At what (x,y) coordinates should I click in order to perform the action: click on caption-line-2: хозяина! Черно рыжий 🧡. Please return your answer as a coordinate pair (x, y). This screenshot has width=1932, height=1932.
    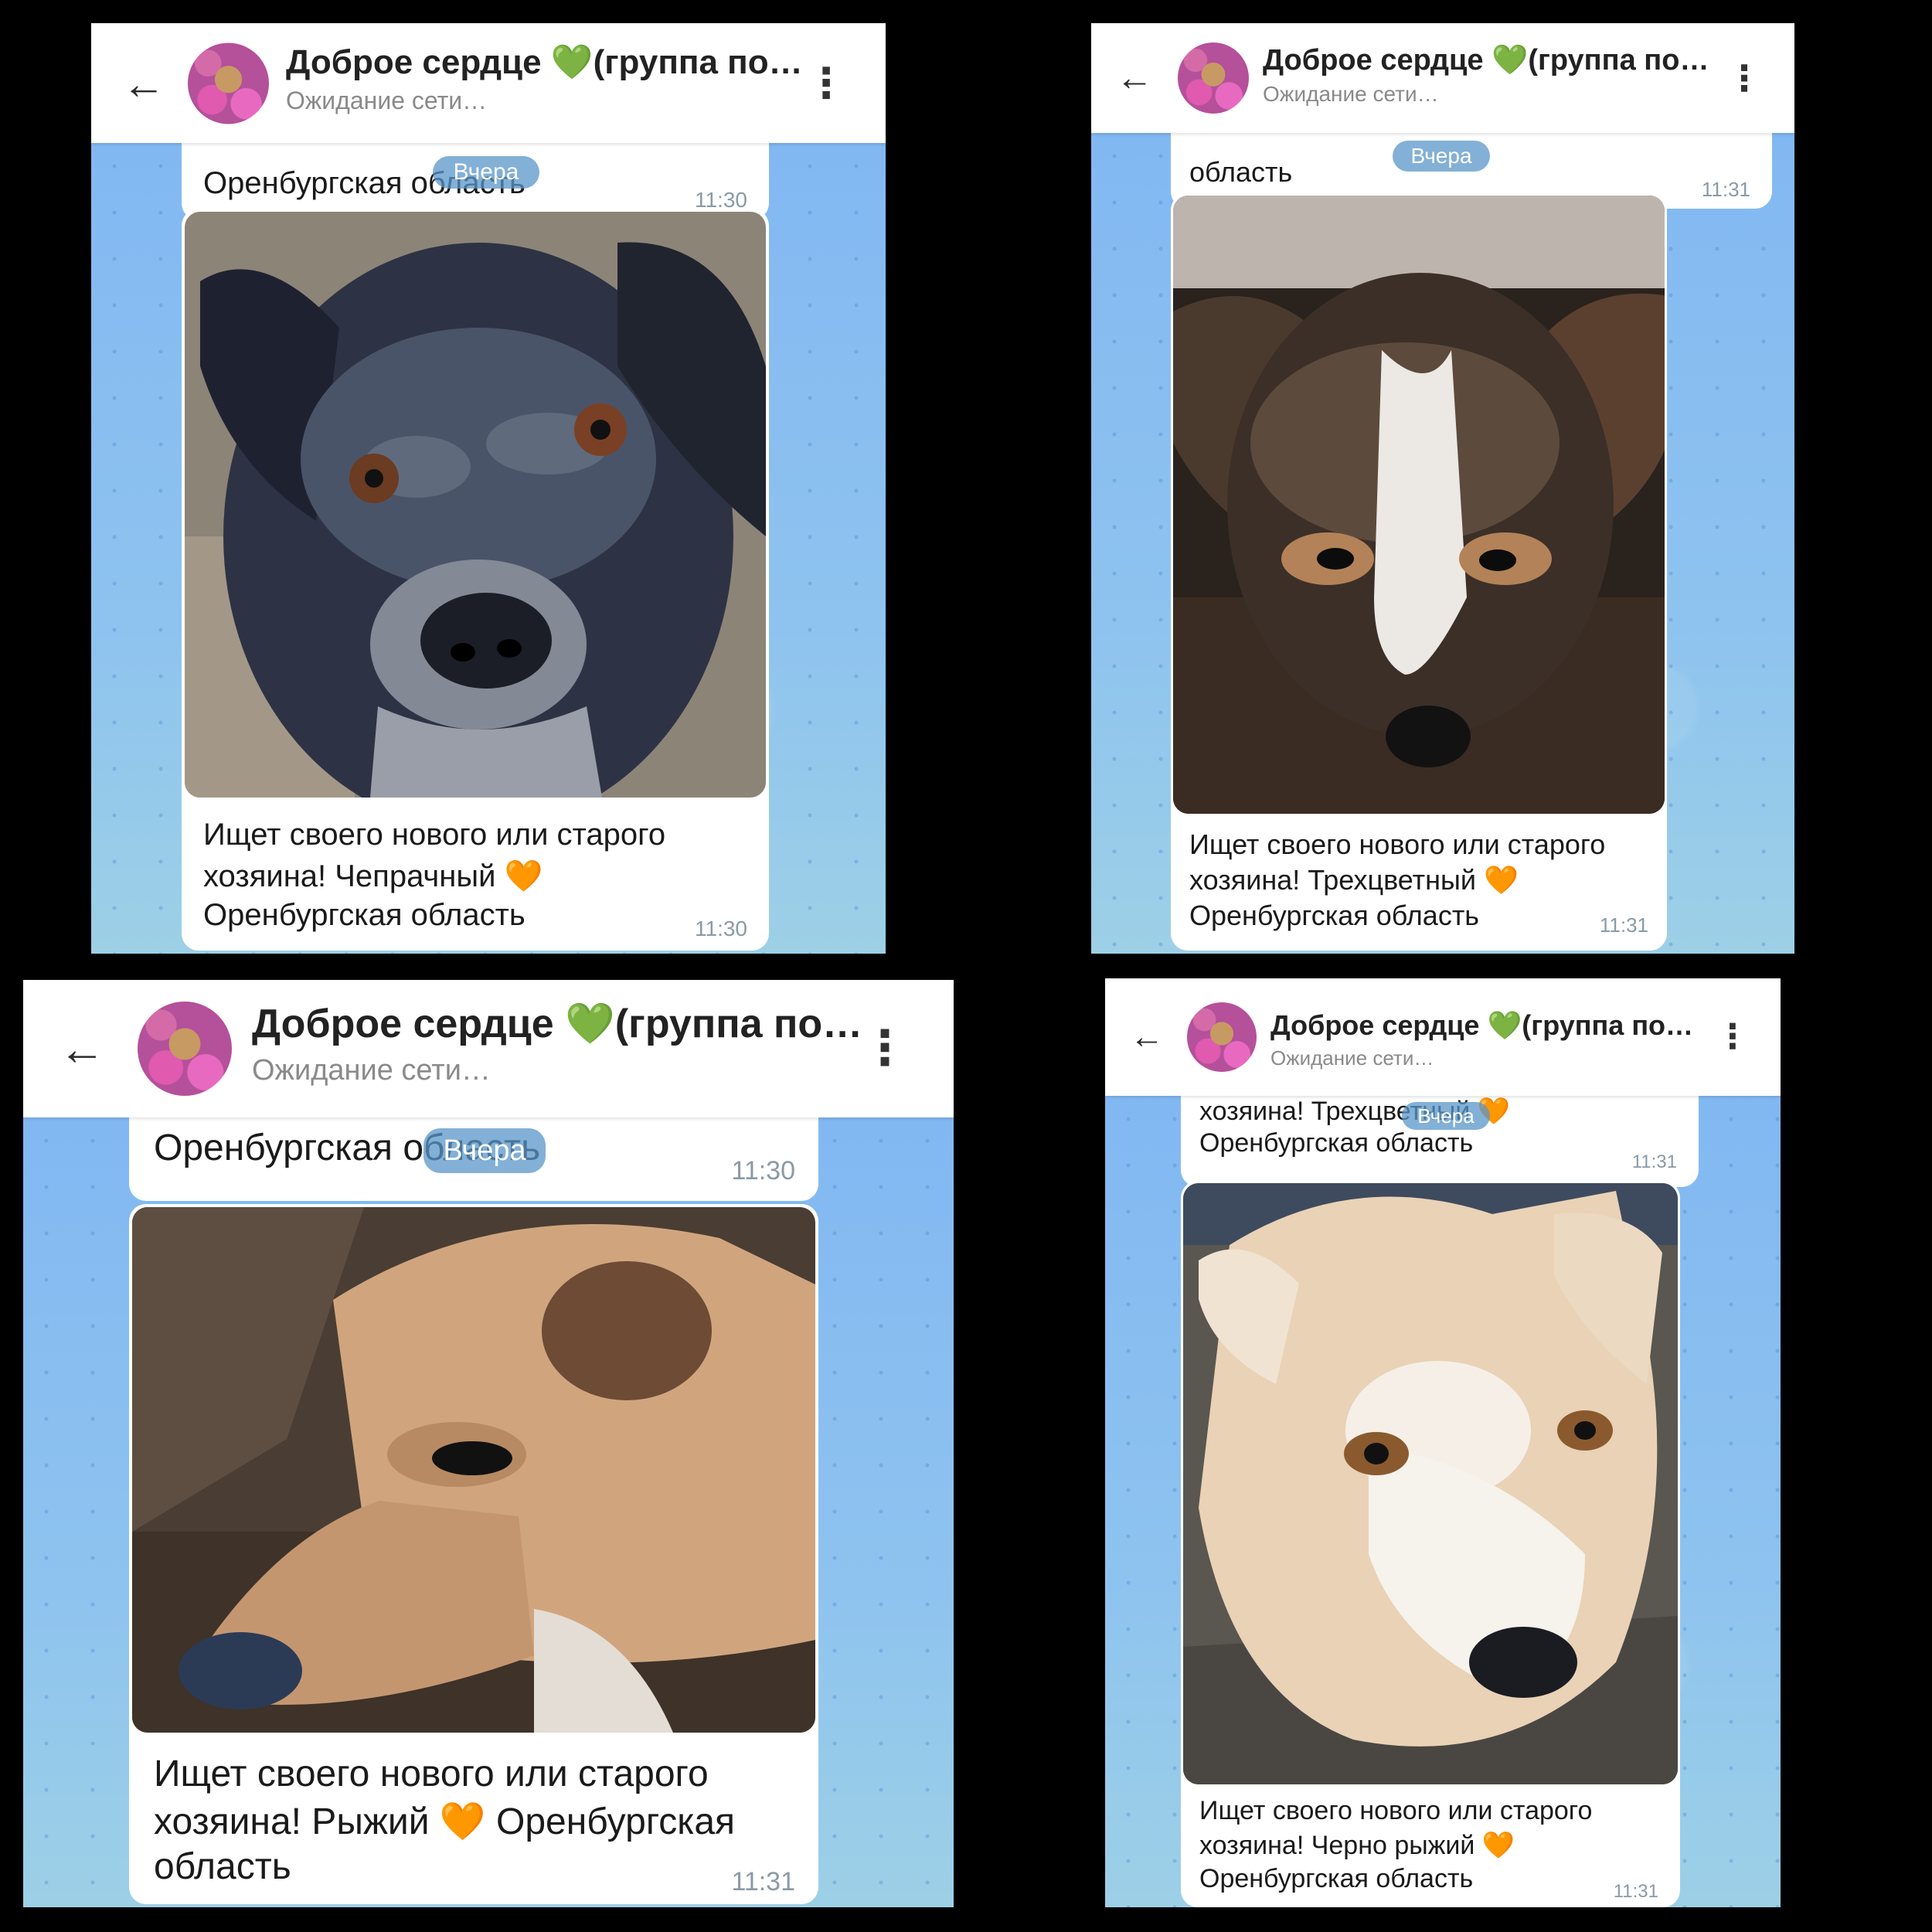
    Looking at the image, I should click on (1357, 1845).